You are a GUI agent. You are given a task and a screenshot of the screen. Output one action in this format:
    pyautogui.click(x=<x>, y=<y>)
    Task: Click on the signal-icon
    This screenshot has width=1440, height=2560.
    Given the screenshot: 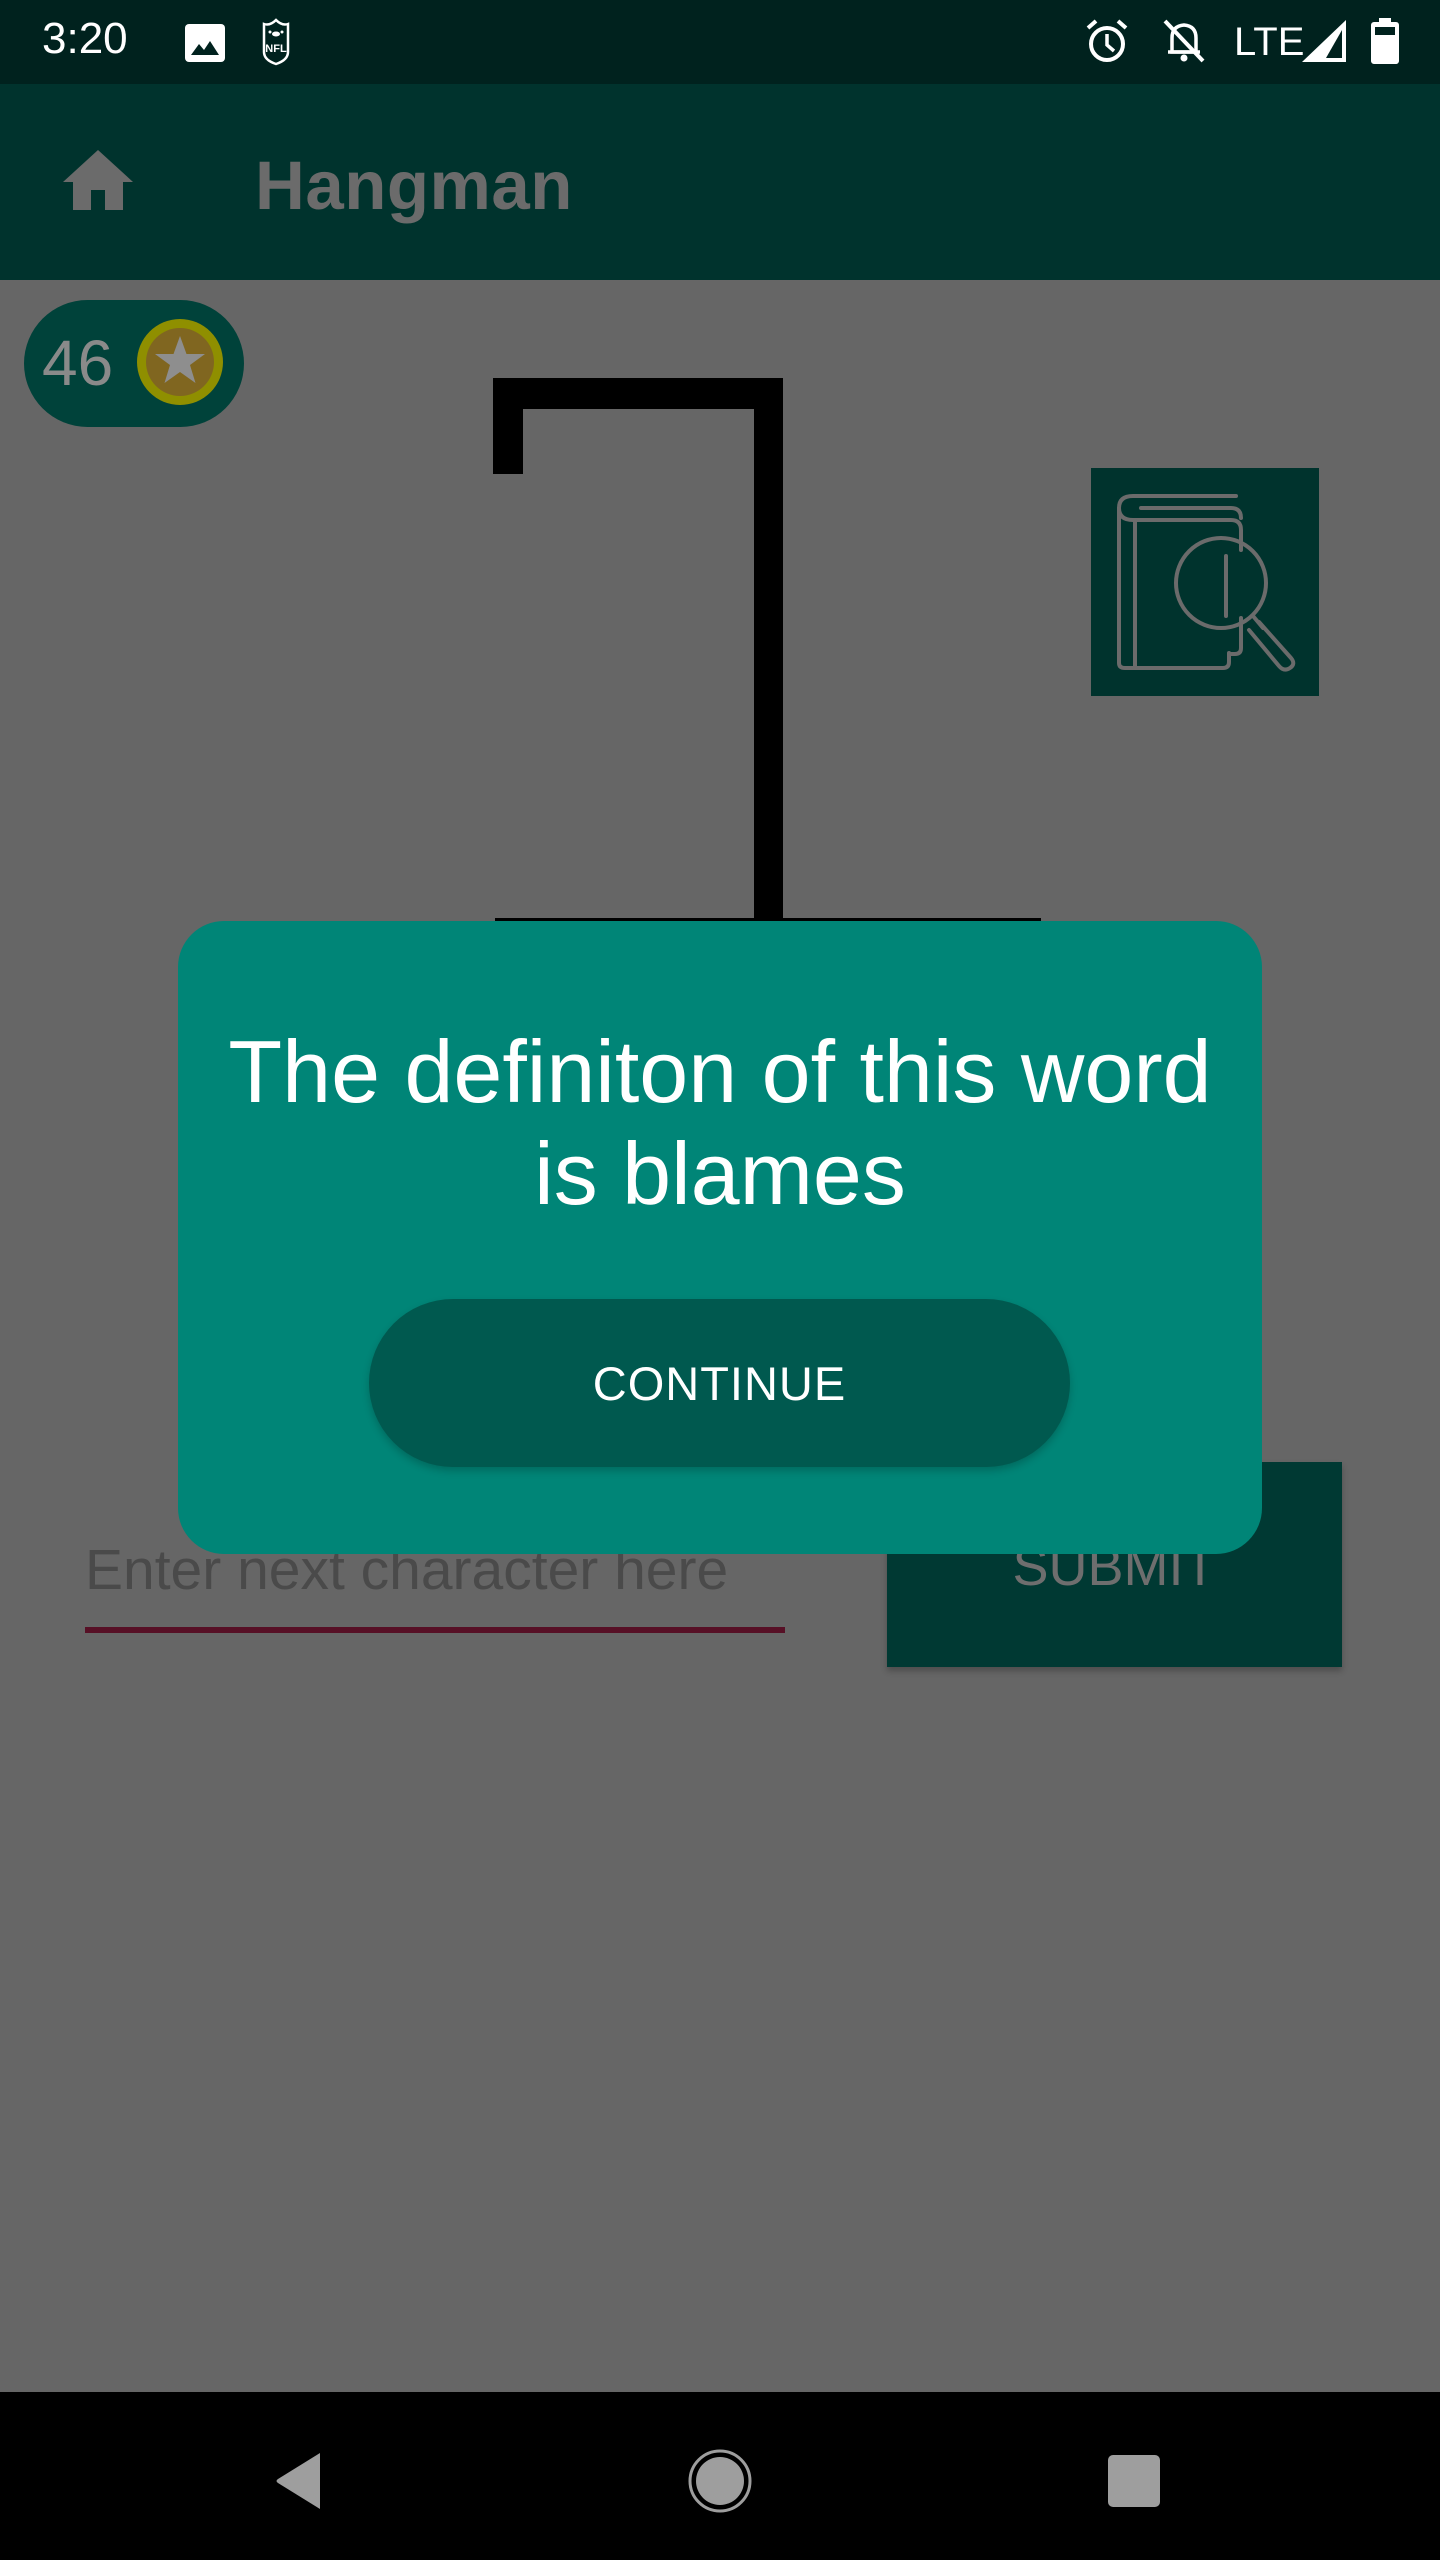 What is the action you would take?
    pyautogui.click(x=1324, y=41)
    